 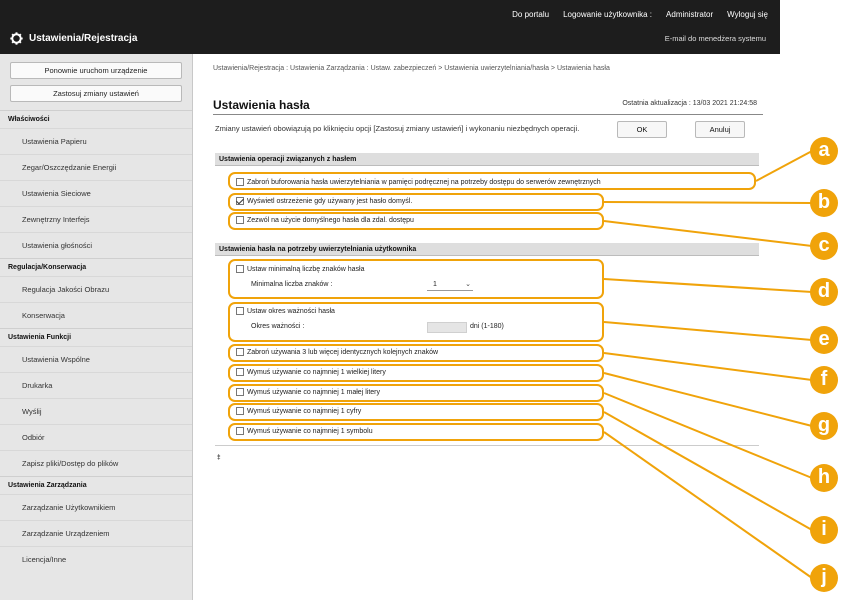 I want to click on callout-badge-i: i, so click(x=824, y=530).